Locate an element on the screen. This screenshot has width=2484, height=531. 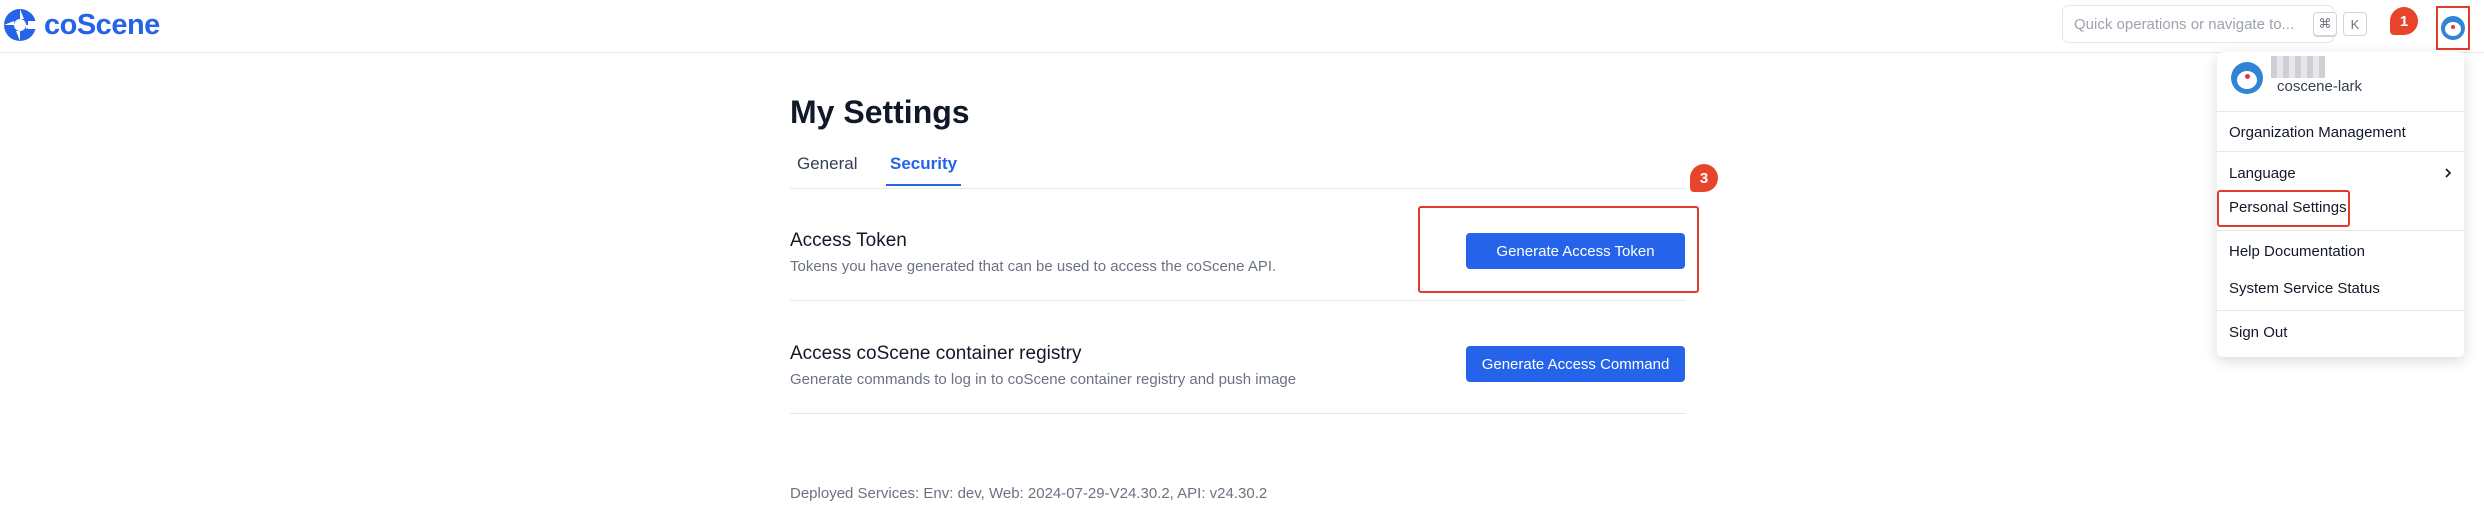
annotation-badge-3: 3 is located at coordinates (1704, 178).